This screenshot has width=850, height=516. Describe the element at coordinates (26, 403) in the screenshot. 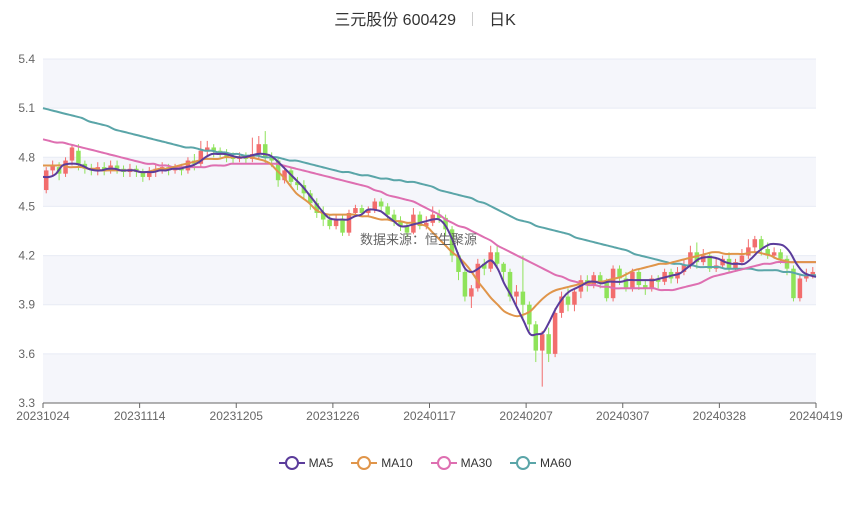

I see `y-tick-label: 3.3` at that location.